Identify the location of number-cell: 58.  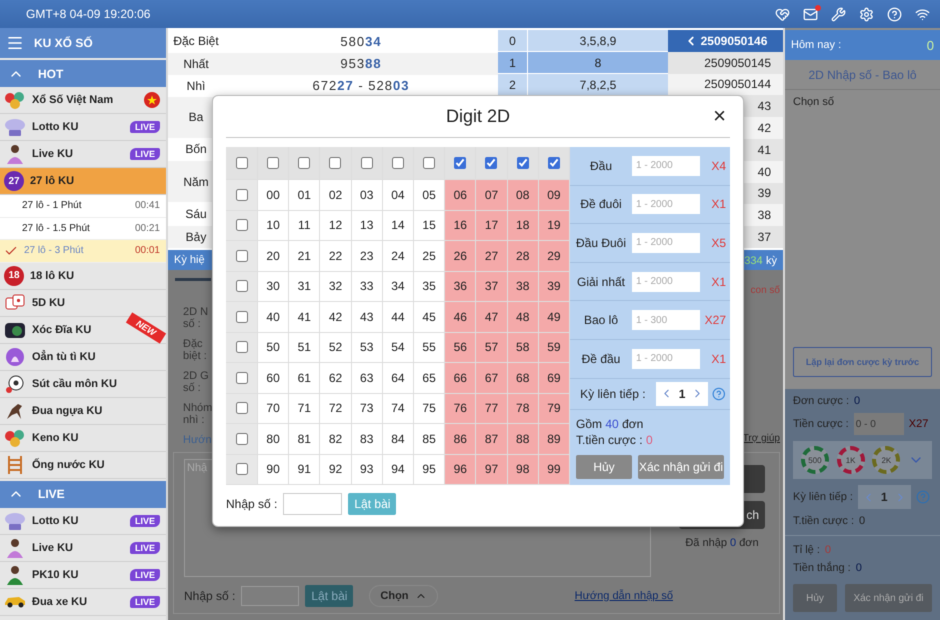
(523, 347).